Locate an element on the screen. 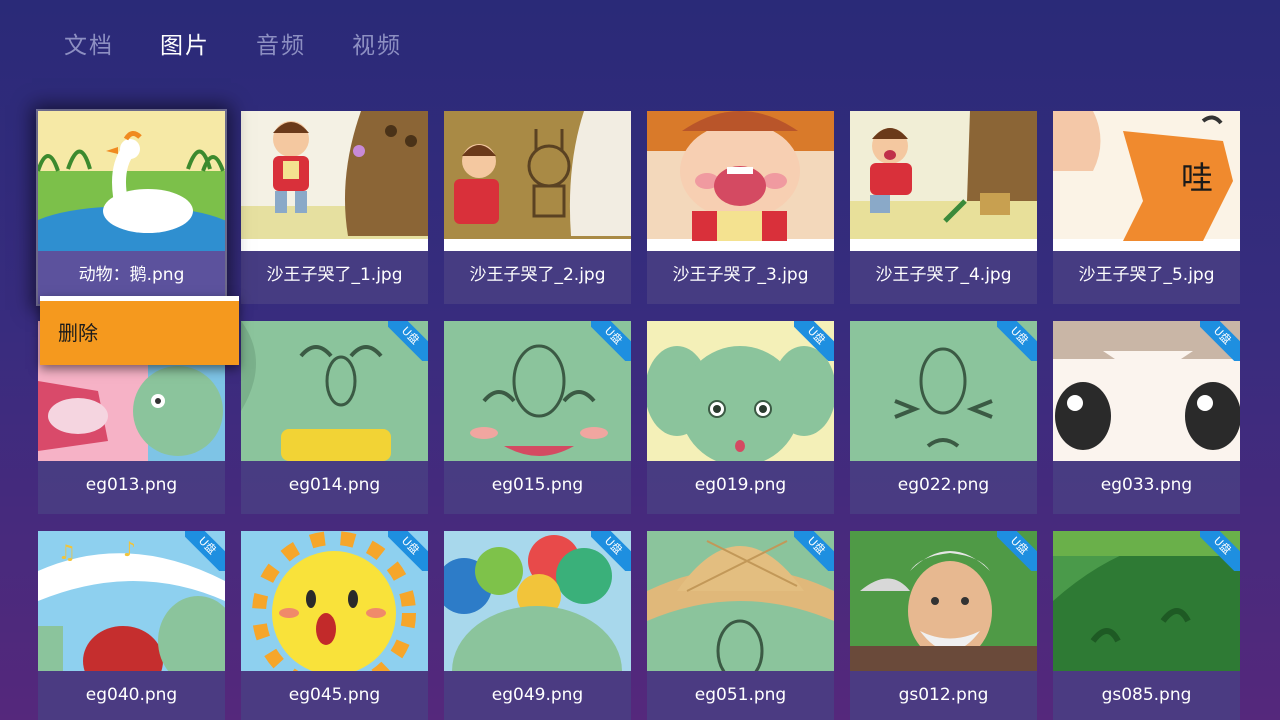  svg-text: 哇 is located at coordinates (1197, 178).